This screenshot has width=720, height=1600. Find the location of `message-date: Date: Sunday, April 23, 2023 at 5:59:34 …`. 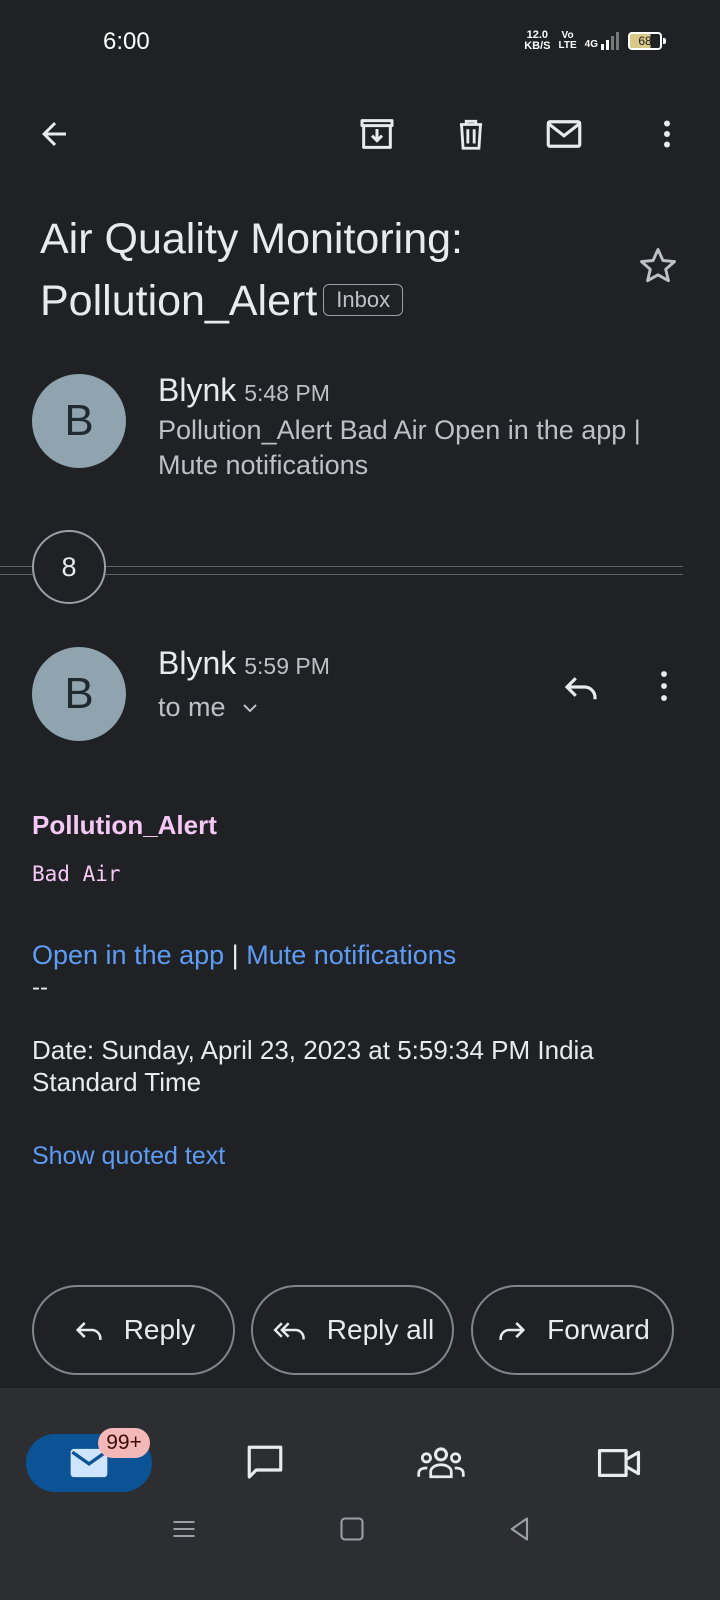

message-date: Date: Sunday, April 23, 2023 at 5:59:34 … is located at coordinates (313, 1066).